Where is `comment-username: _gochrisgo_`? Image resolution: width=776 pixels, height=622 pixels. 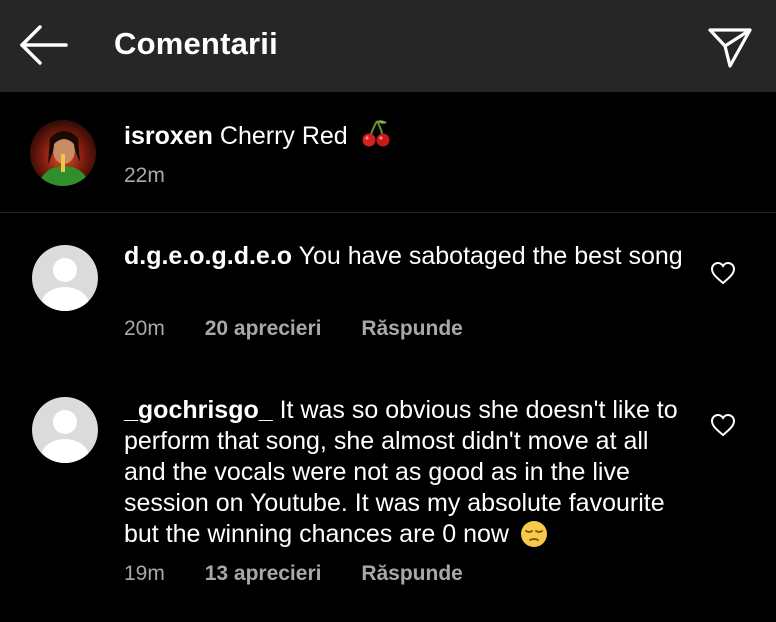 comment-username: _gochrisgo_ is located at coordinates (198, 410).